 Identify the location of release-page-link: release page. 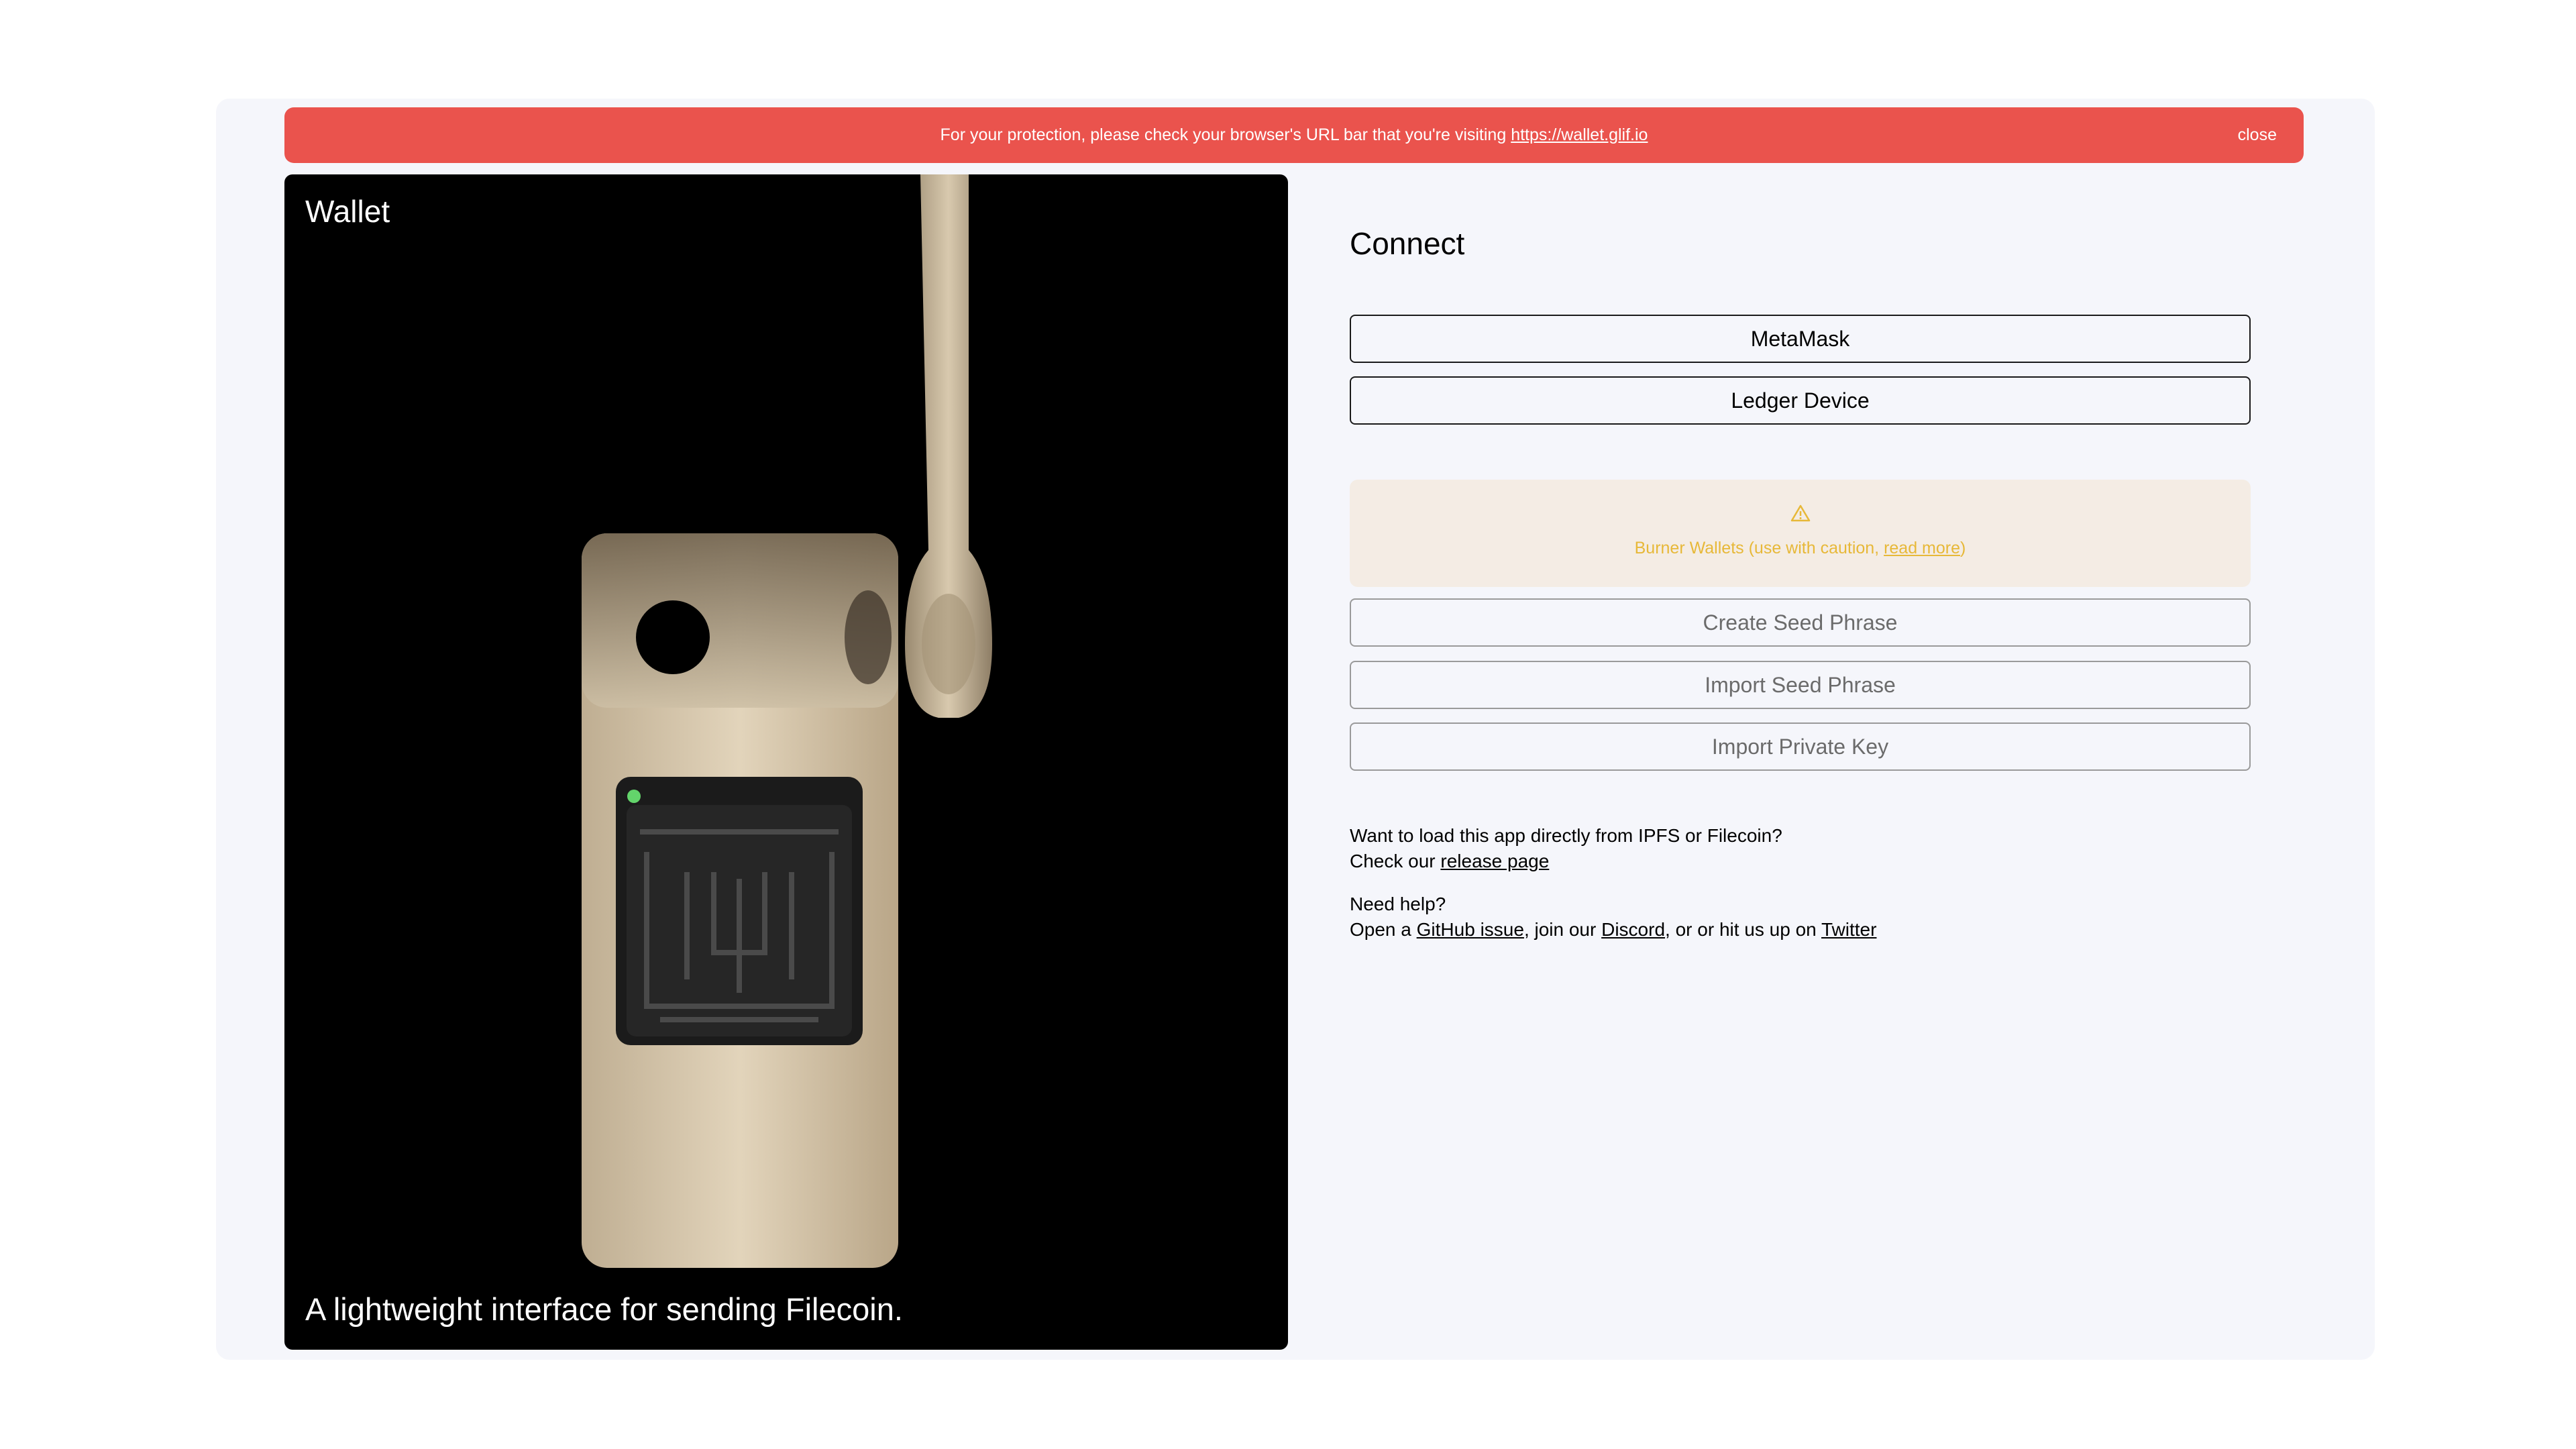
(1494, 861).